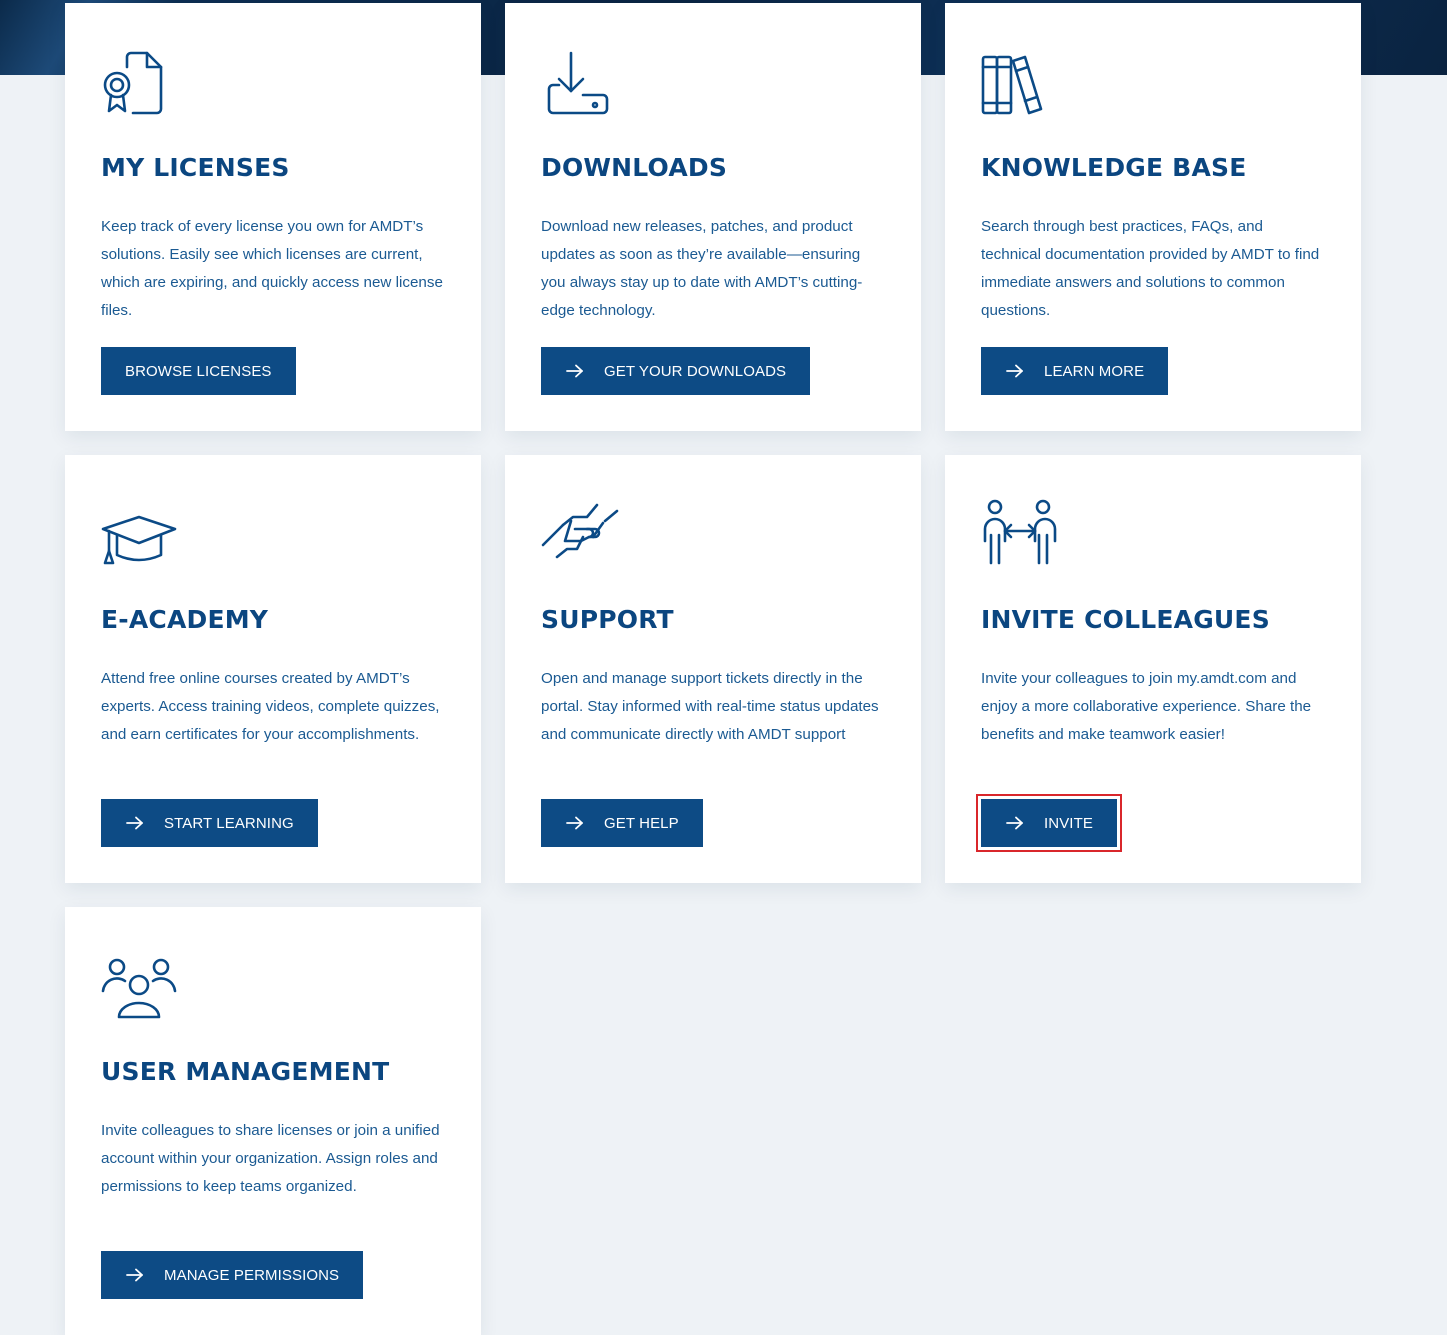  Describe the element at coordinates (607, 619) in the screenshot. I see `card-title: SUPPORT` at that location.